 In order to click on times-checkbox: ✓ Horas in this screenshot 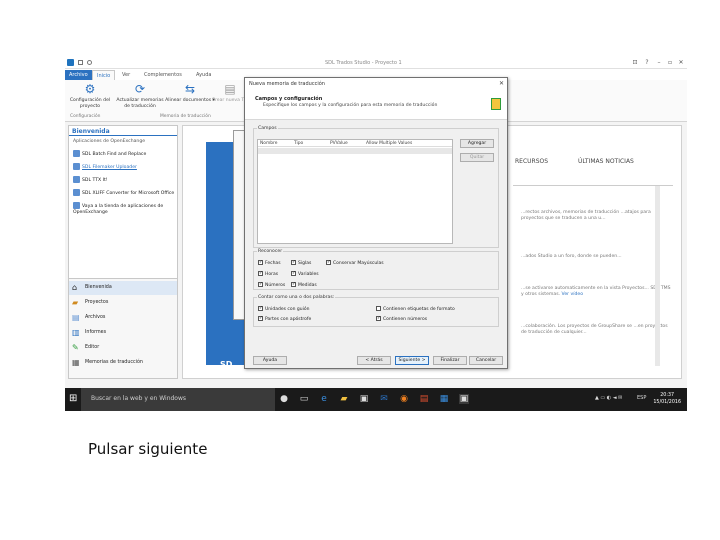, I will do `click(268, 274)`.